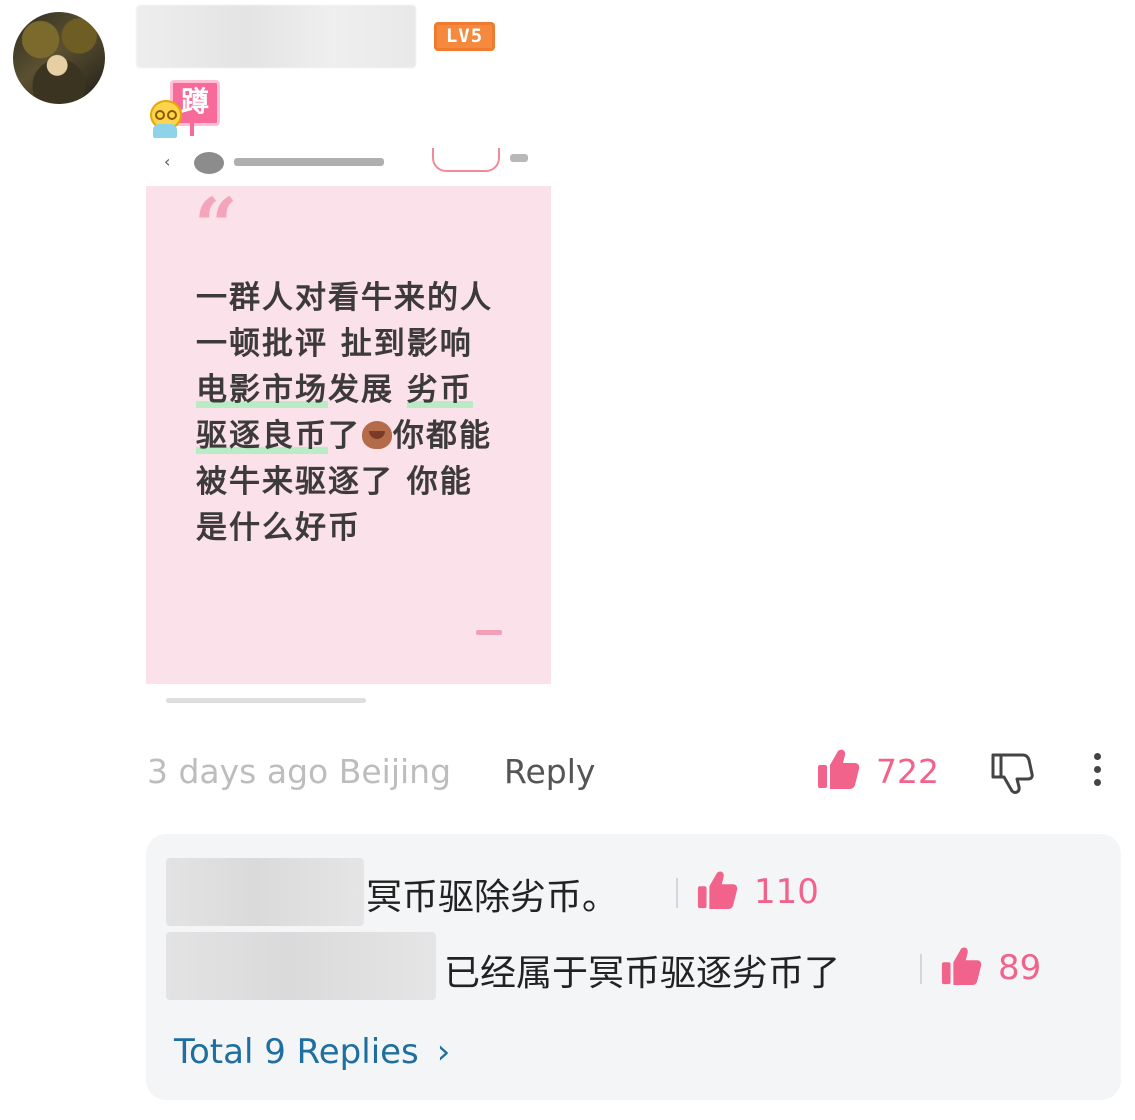 This screenshot has height=1120, width=1135. I want to click on like-count: 722, so click(907, 771).